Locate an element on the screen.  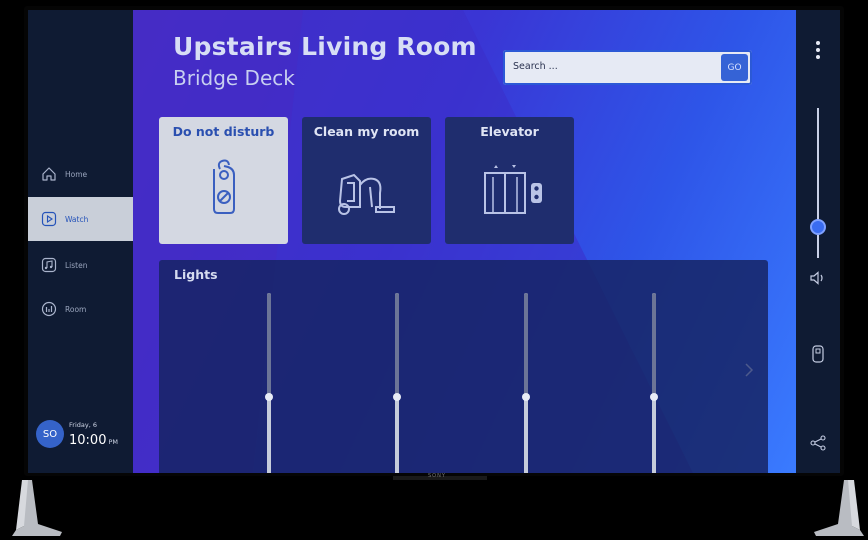
user-area: SO Friday, 6 10:00 PM is located at coordinates (77, 434).